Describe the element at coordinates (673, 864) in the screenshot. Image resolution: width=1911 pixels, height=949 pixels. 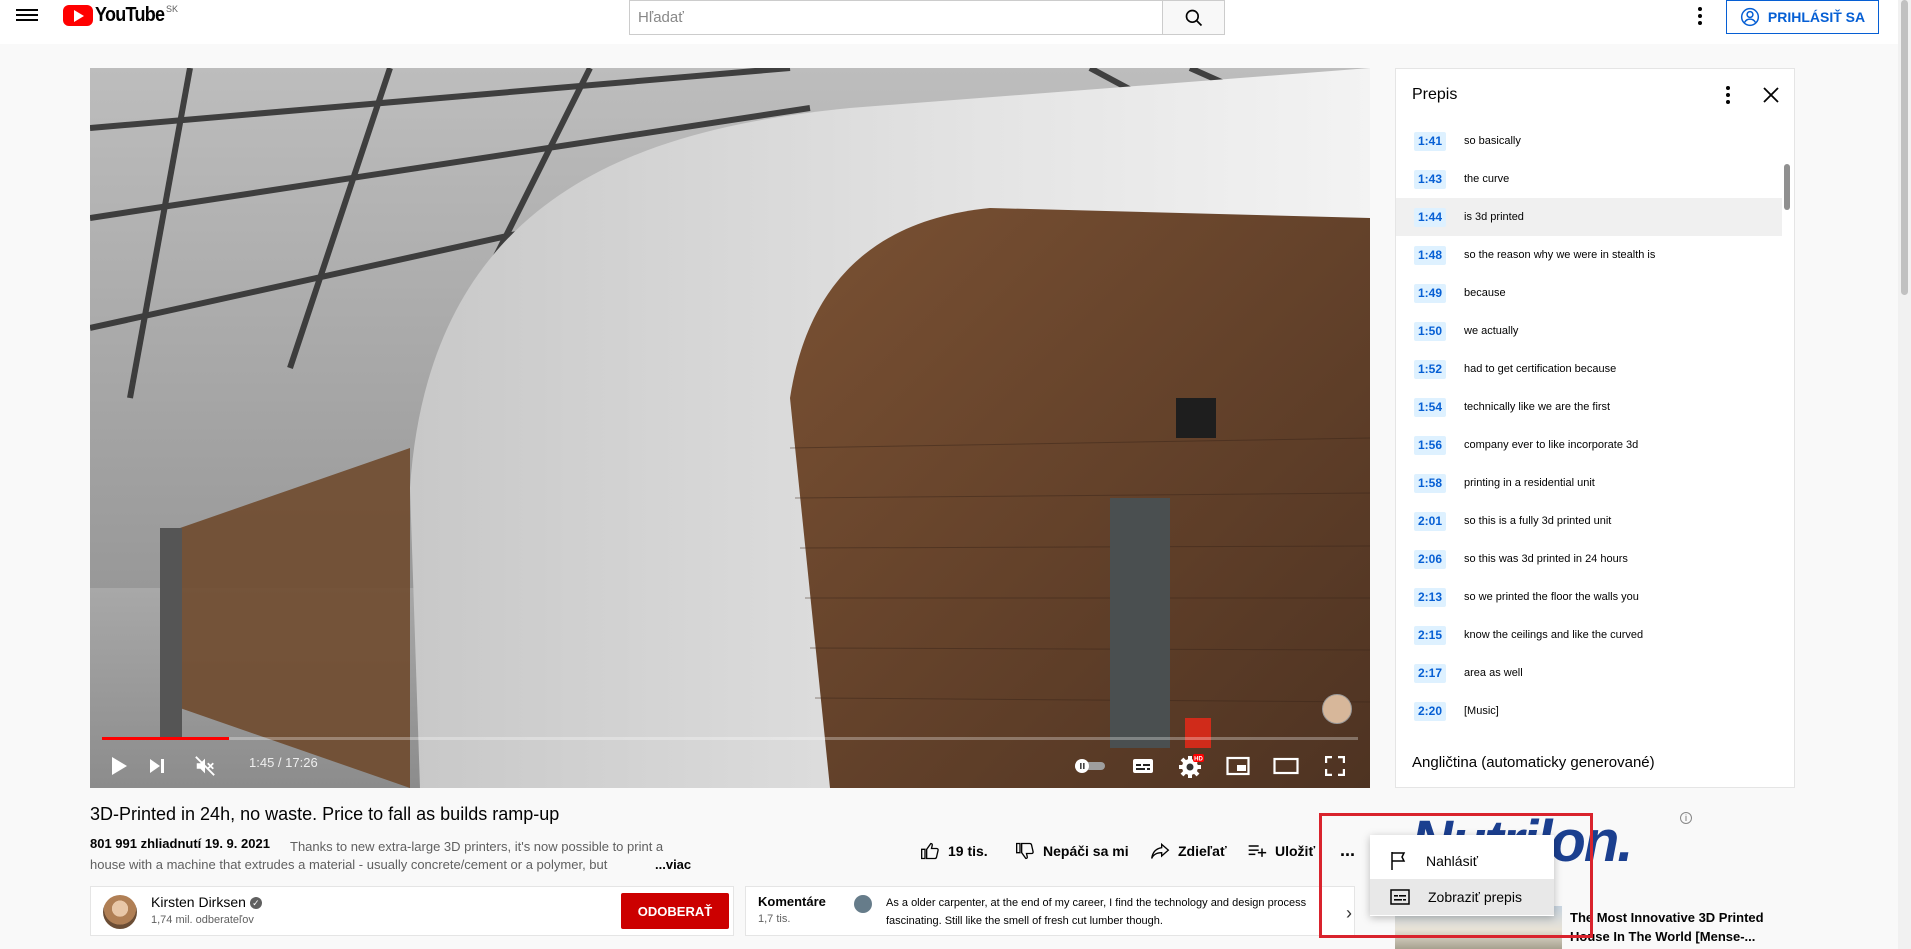
I see `show-more-link: ...viac` at that location.